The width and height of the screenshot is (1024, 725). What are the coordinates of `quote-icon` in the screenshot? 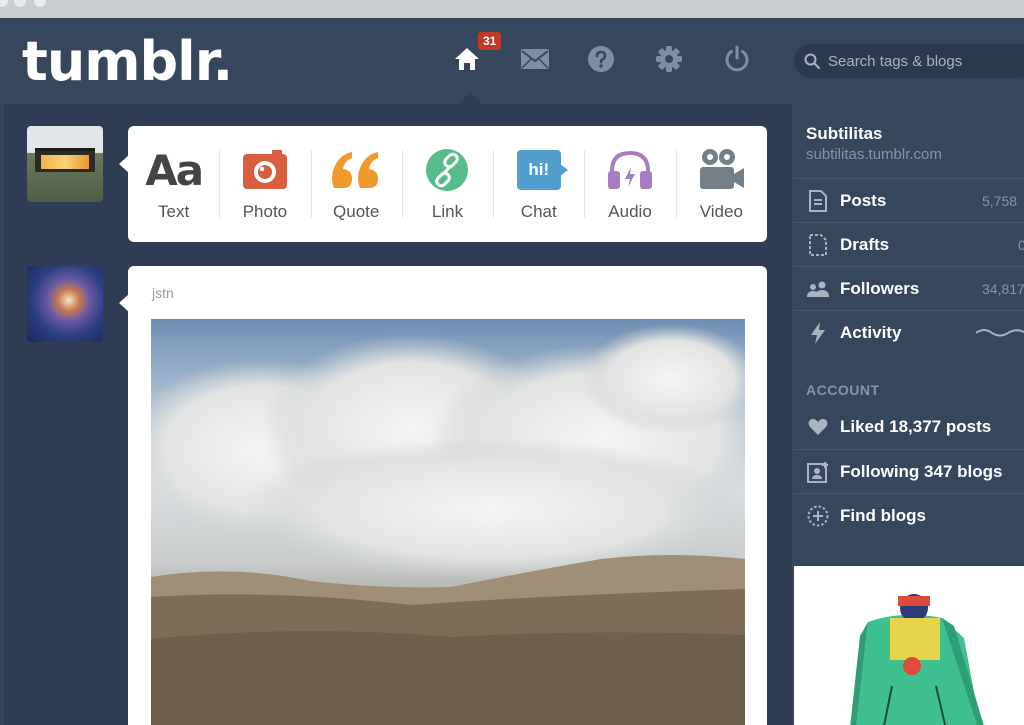 It's located at (356, 170).